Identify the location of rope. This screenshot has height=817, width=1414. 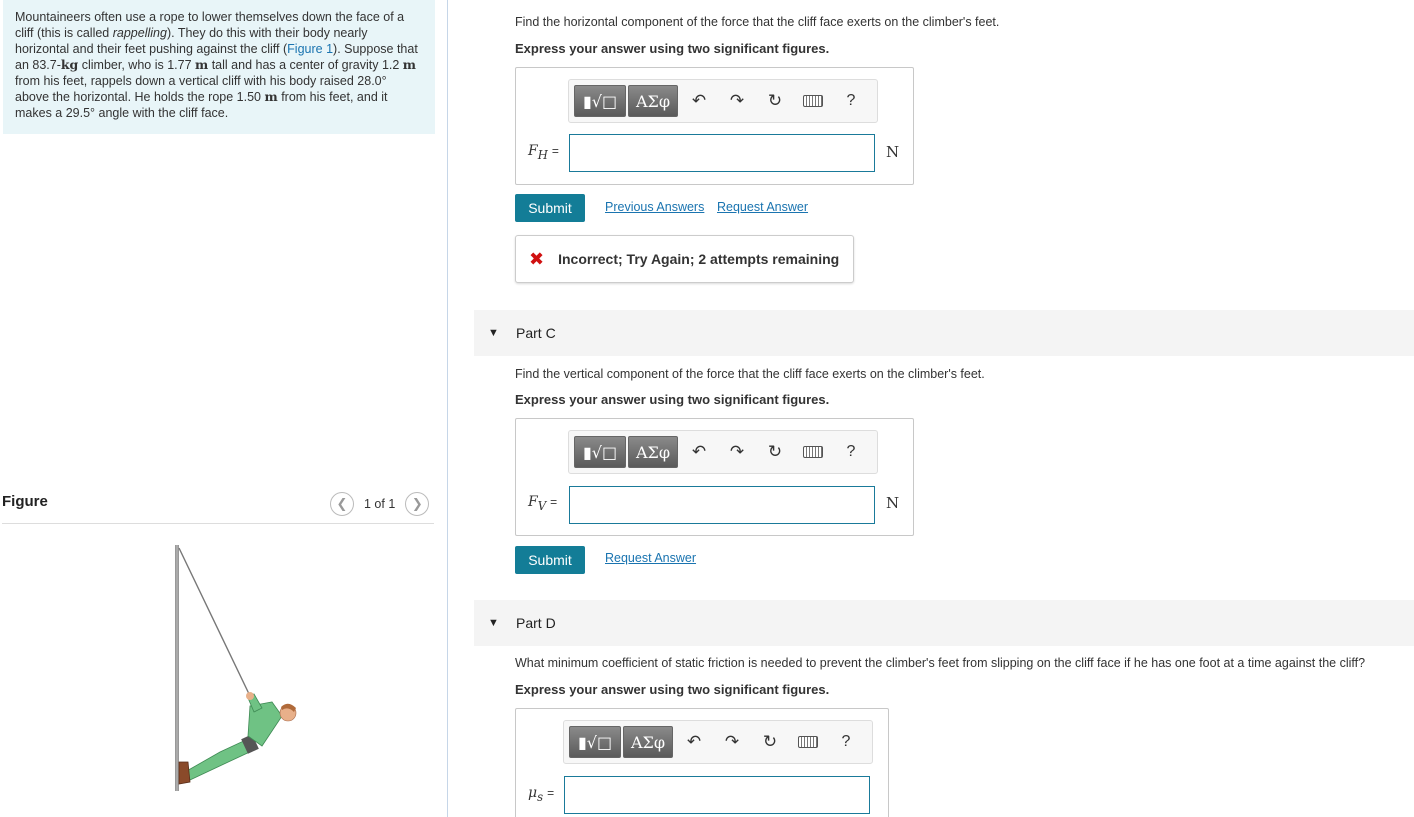
(214, 622).